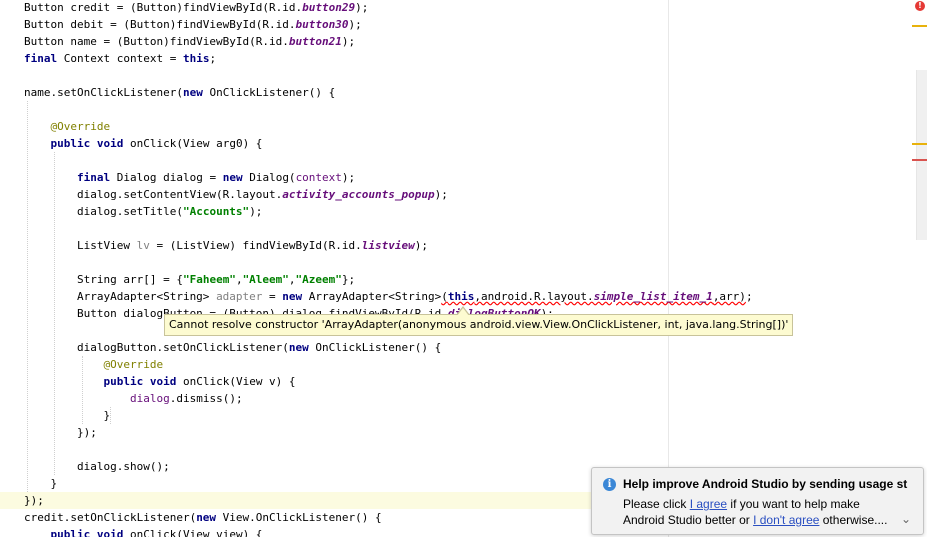  Describe the element at coordinates (103, 92) in the screenshot. I see `code-token: name.setOnClickListener(` at that location.